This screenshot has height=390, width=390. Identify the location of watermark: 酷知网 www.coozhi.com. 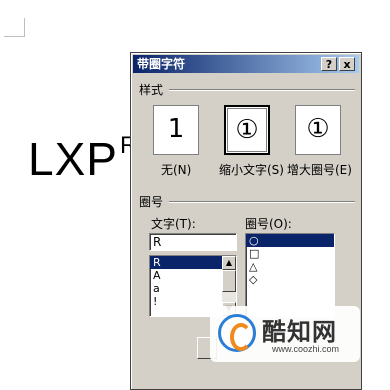
(285, 334).